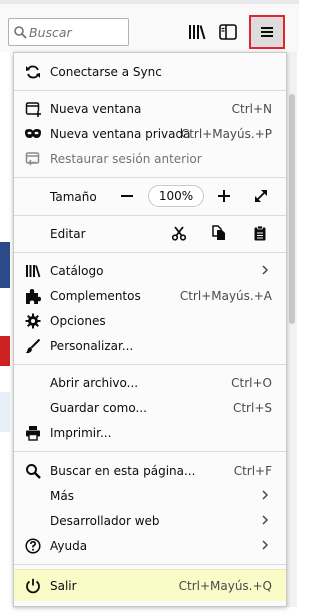 The image size is (320, 615). I want to click on cut-button, so click(179, 233).